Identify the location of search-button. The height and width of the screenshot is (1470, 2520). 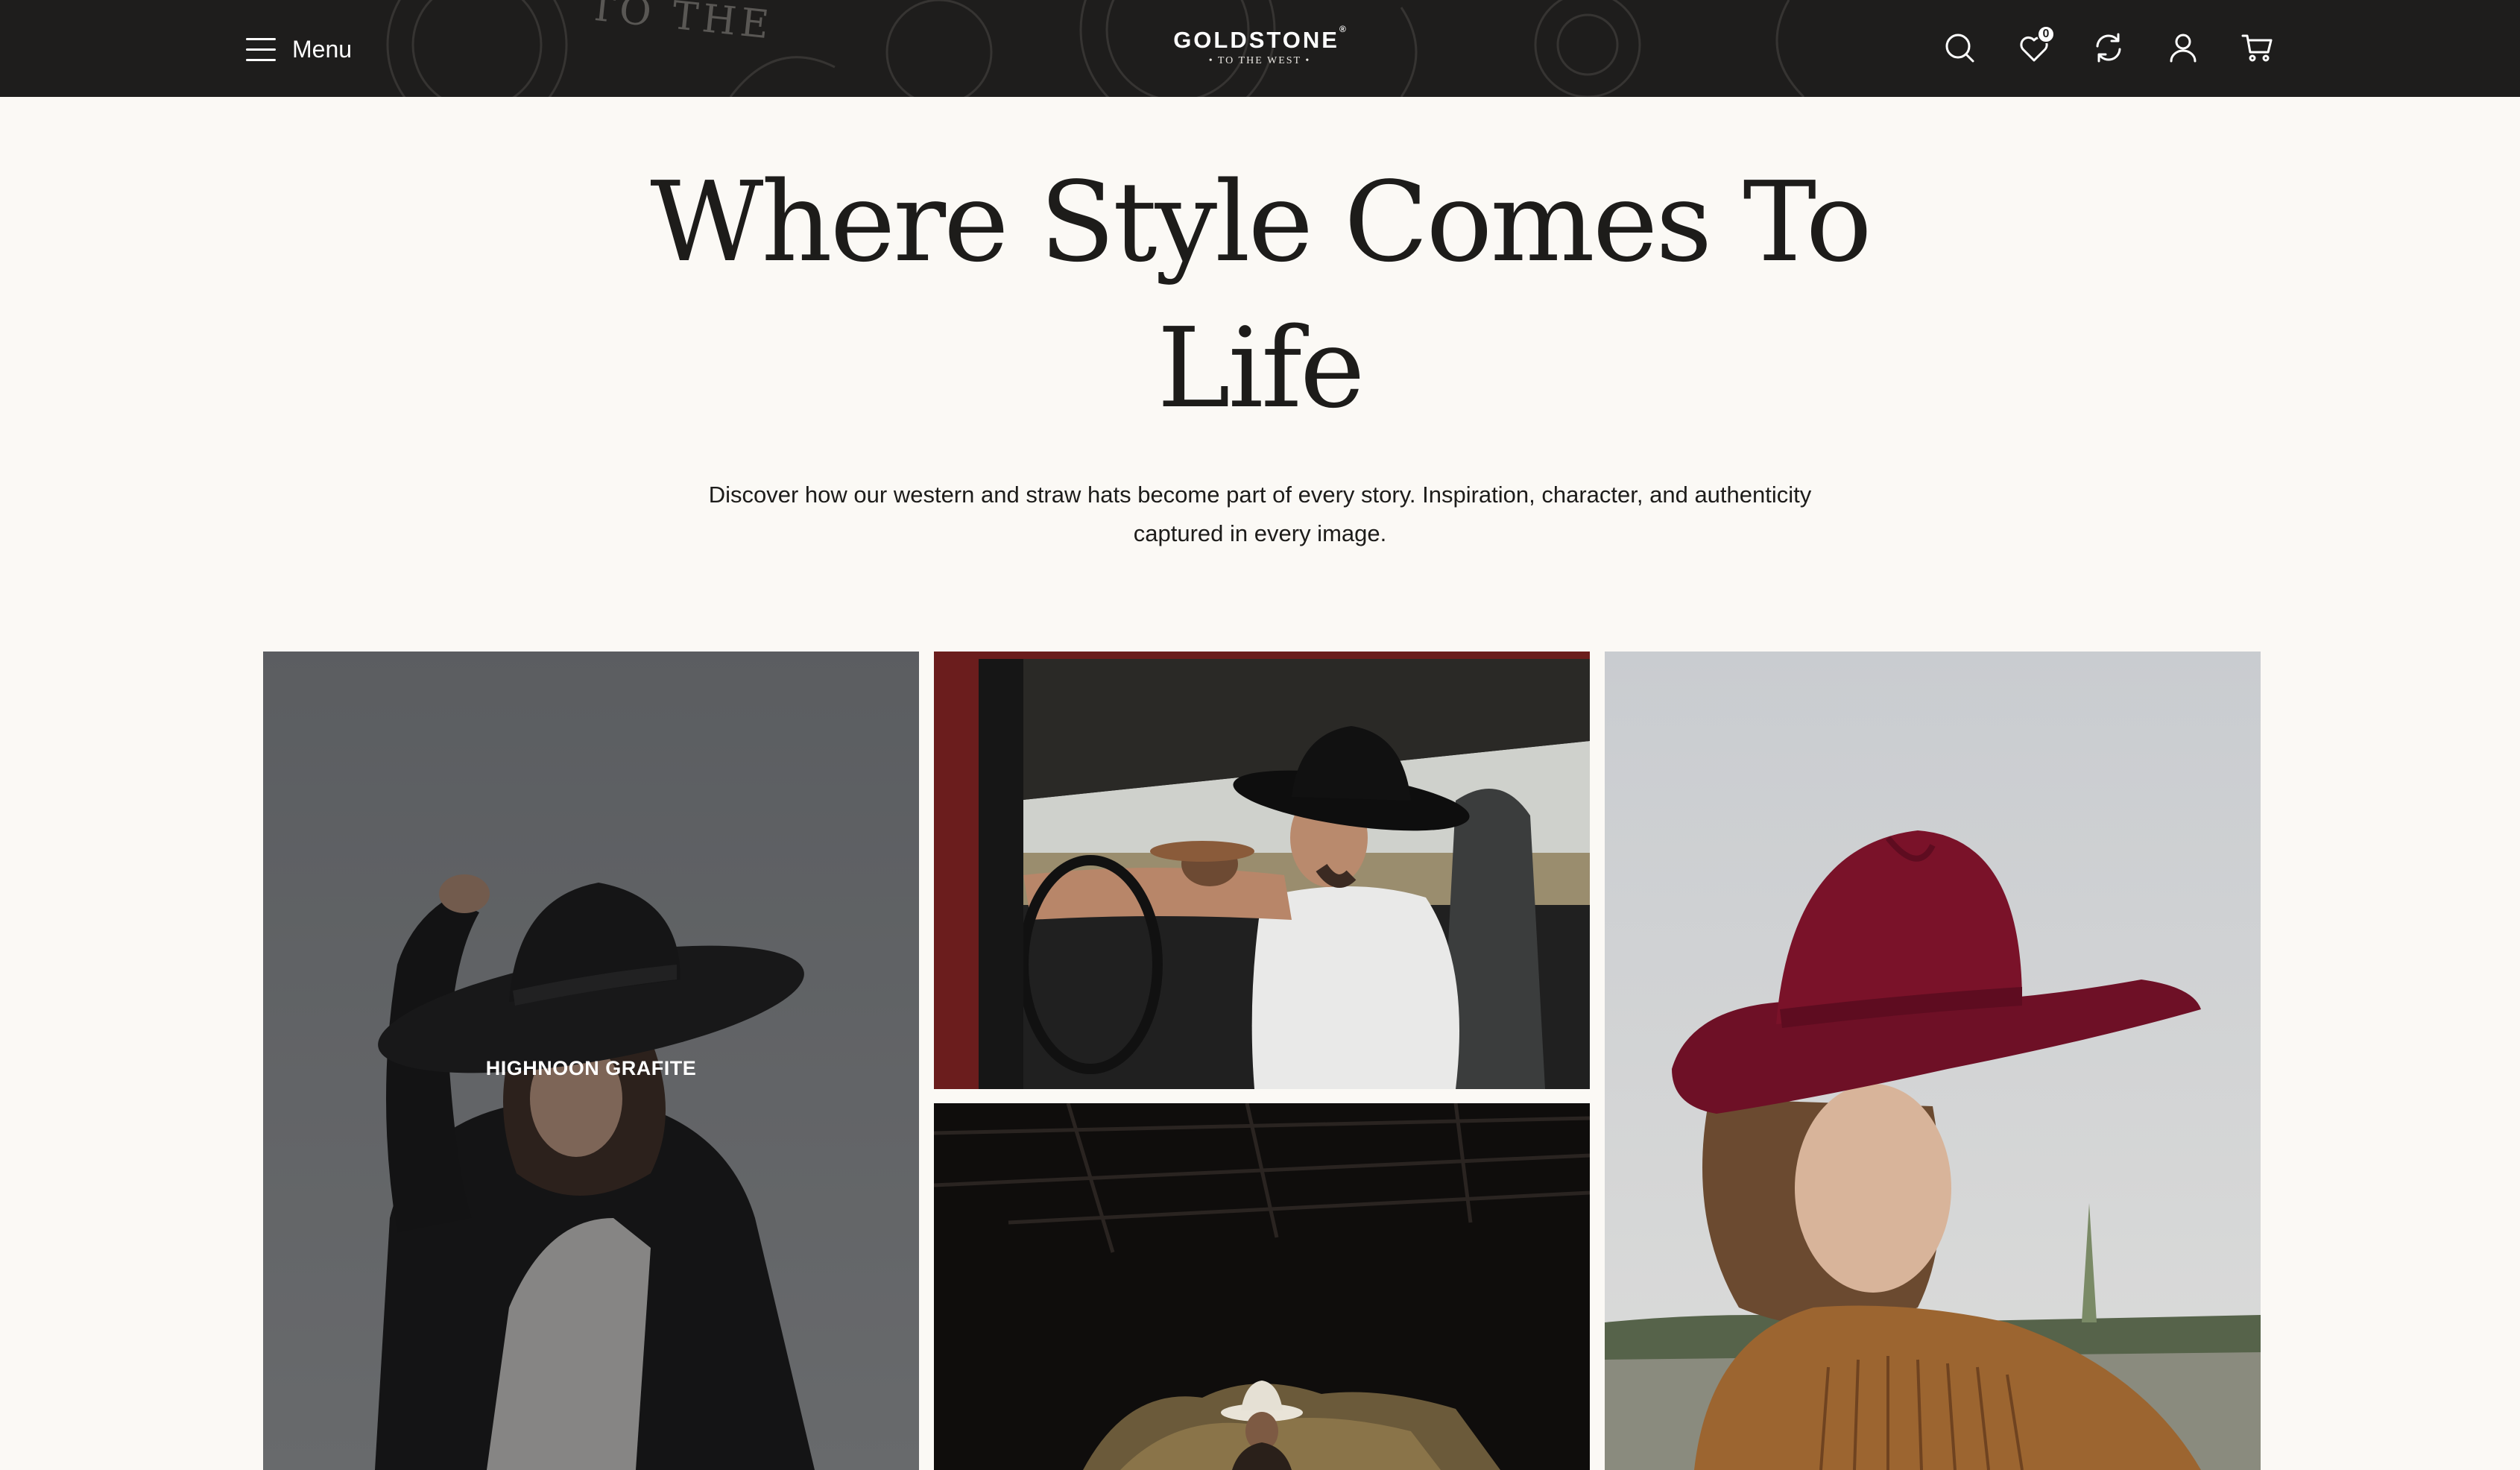
(1959, 48).